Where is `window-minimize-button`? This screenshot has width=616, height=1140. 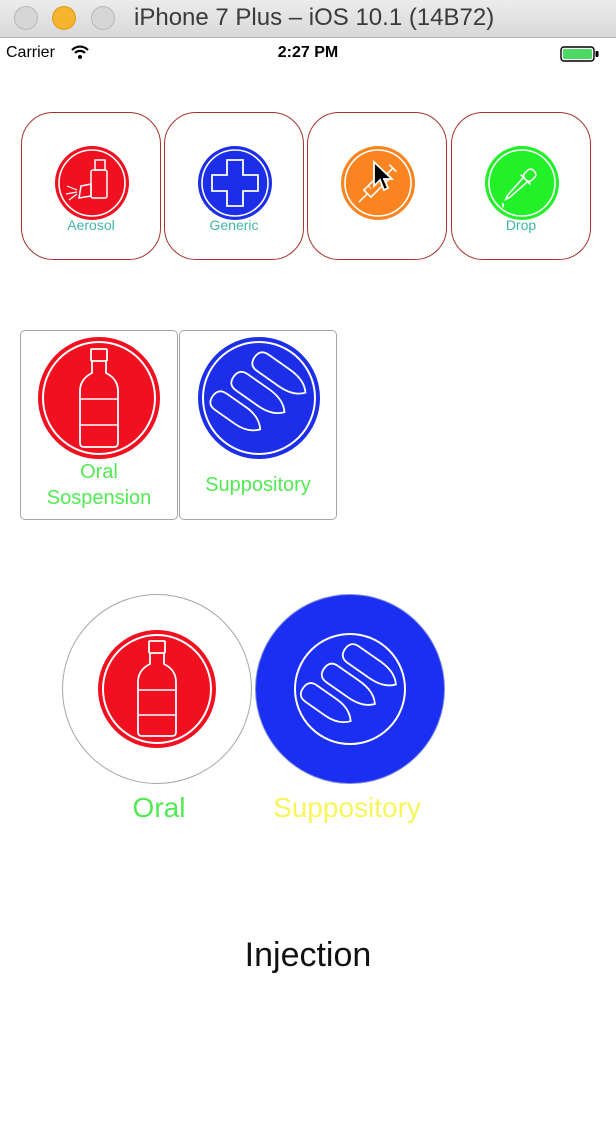
window-minimize-button is located at coordinates (64, 18).